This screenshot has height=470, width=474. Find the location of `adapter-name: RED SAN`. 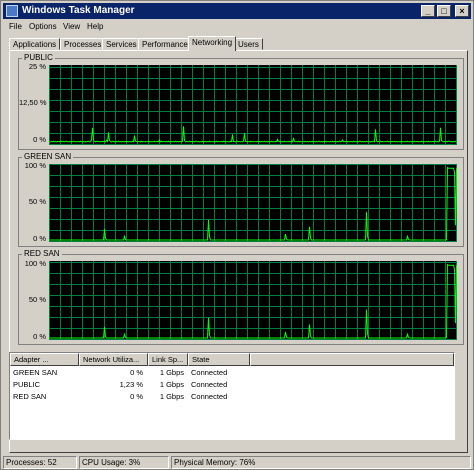

adapter-name: RED SAN is located at coordinates (30, 396).